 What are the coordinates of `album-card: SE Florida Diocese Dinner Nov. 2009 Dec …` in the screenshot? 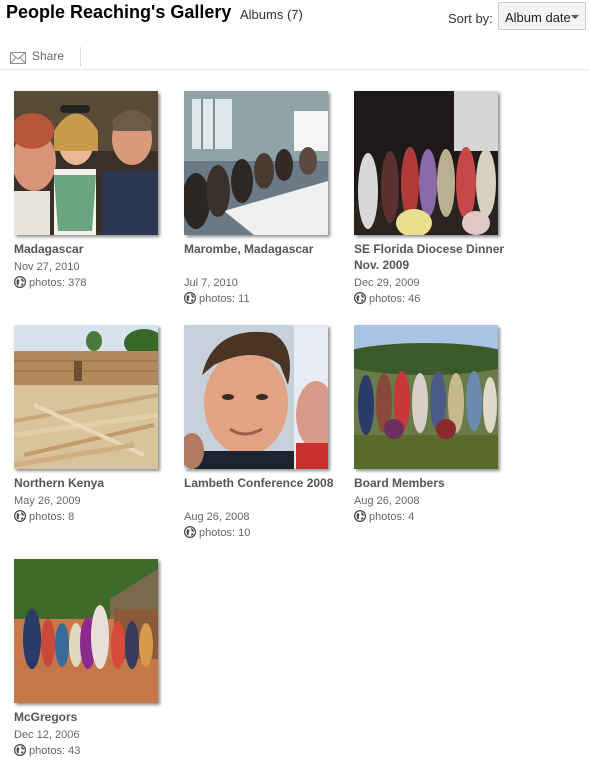 It's located at (434, 199).